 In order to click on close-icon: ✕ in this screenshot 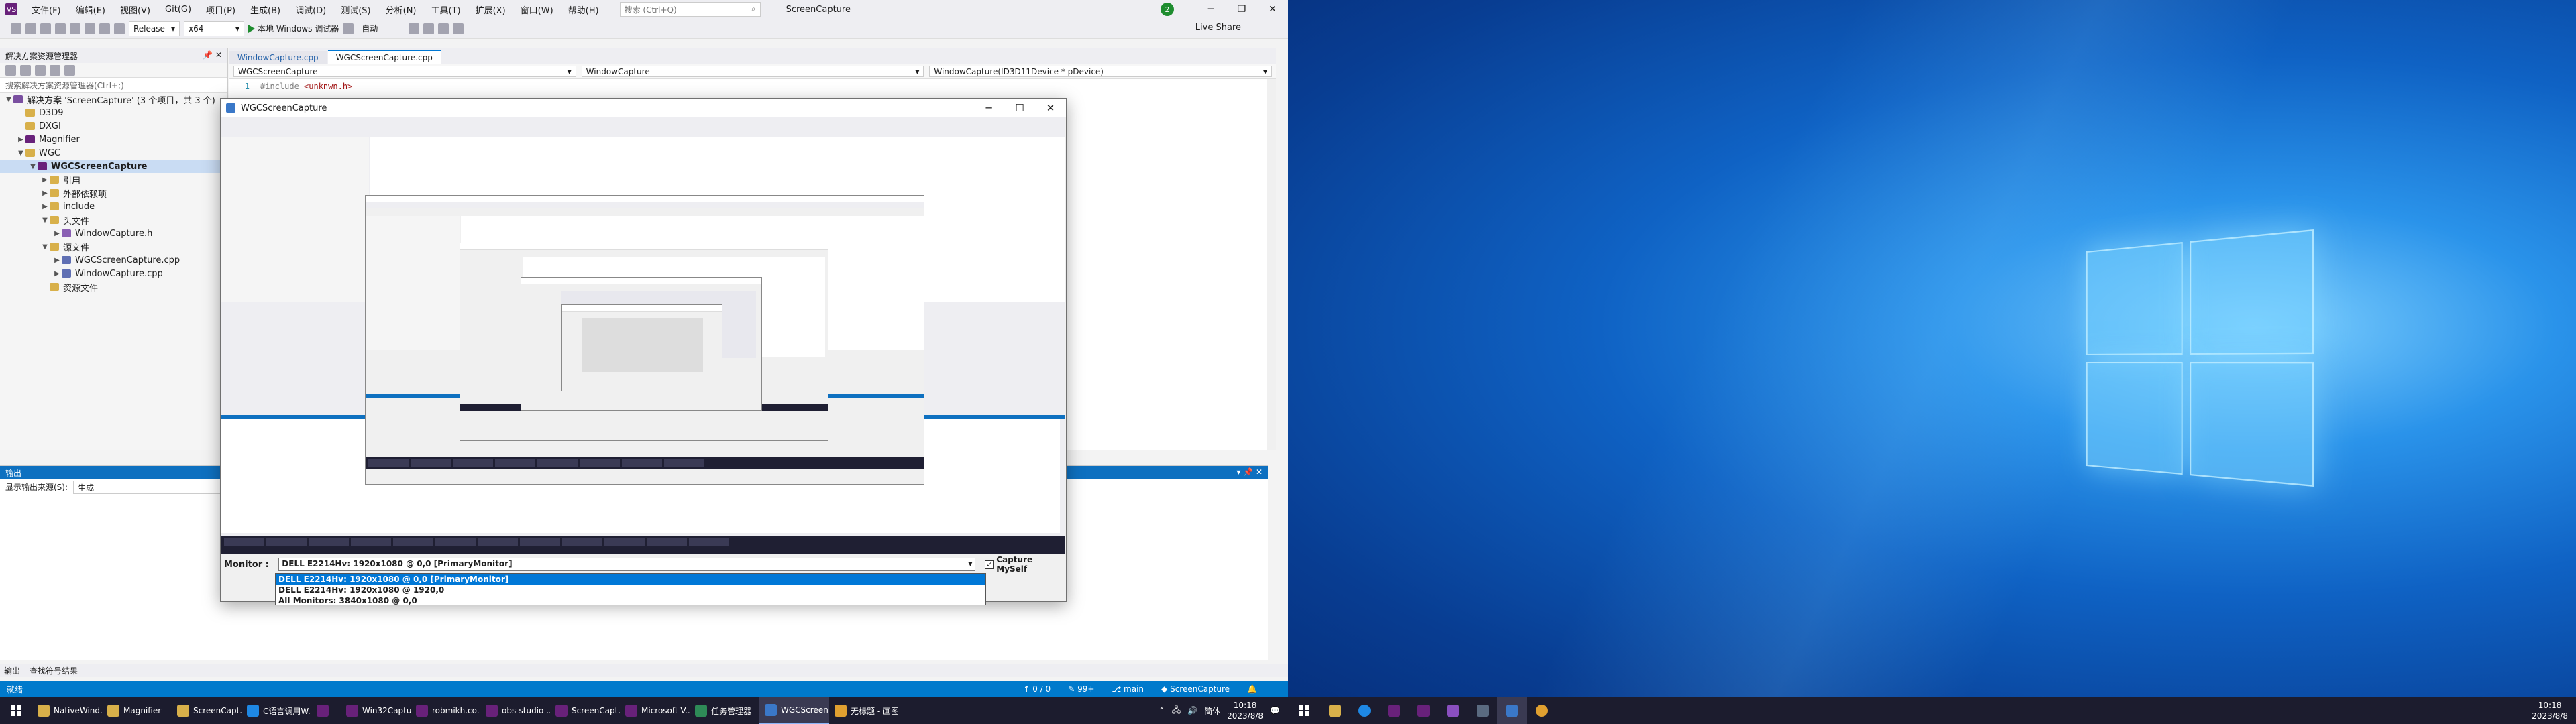, I will do `click(1272, 9)`.